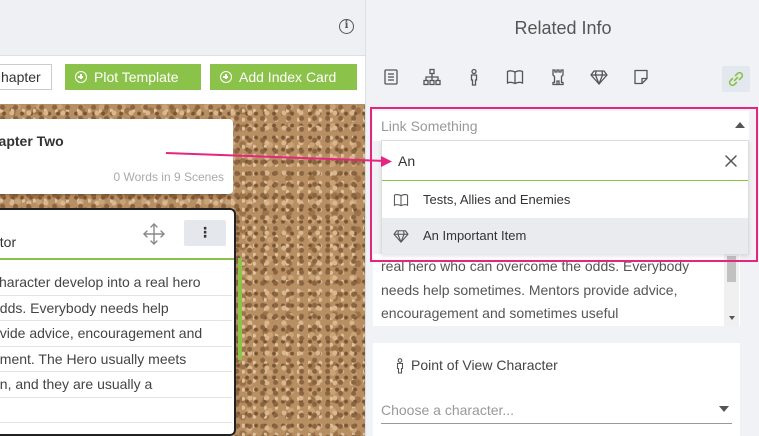 This screenshot has height=436, width=759. Describe the element at coordinates (599, 77) in the screenshot. I see `gem-icon` at that location.